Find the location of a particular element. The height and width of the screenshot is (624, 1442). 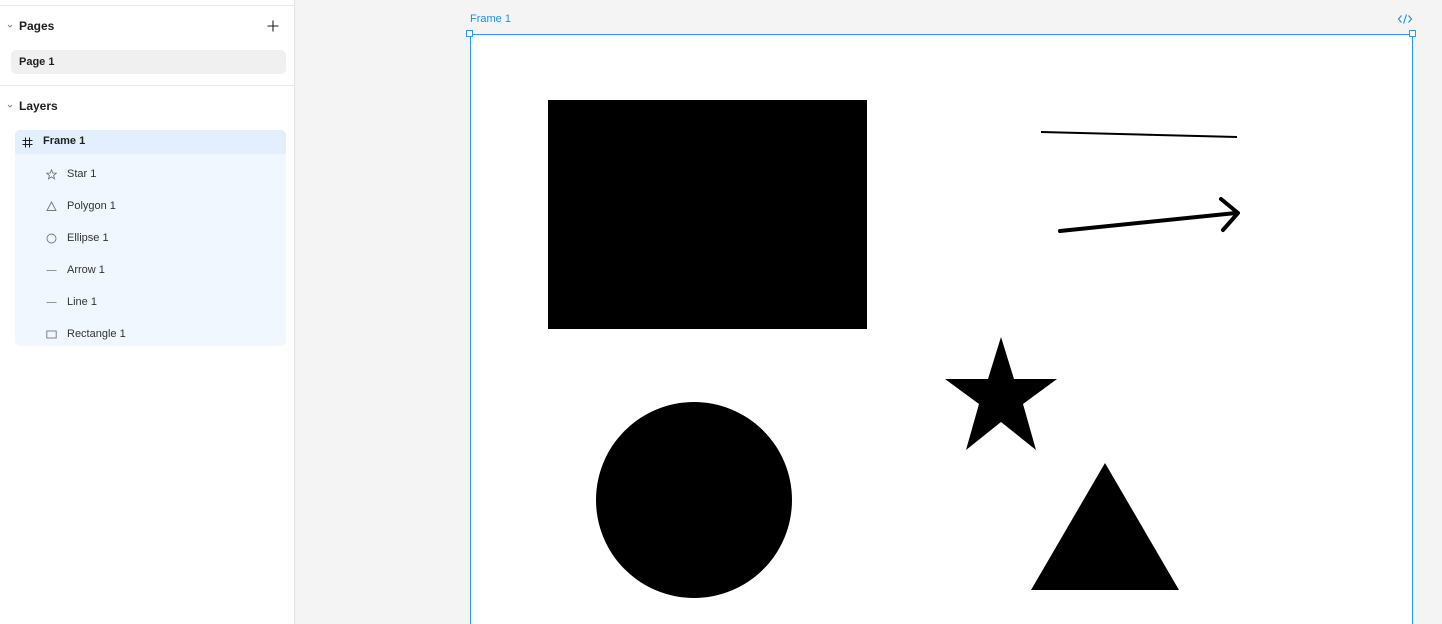

resize-handle-top-left is located at coordinates (469, 33).